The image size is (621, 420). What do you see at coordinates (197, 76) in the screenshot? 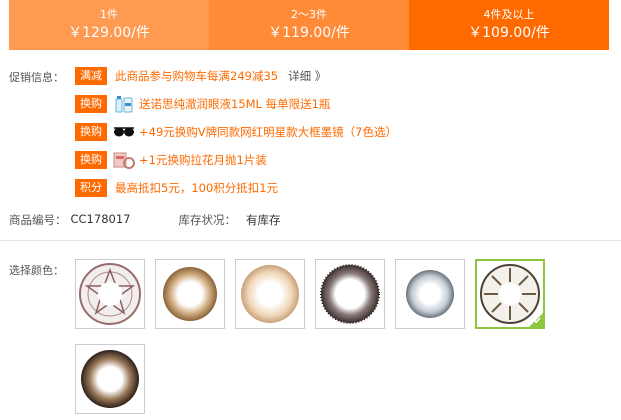
I see `promo-text: 此商品参与购物车每满249减35` at bounding box center [197, 76].